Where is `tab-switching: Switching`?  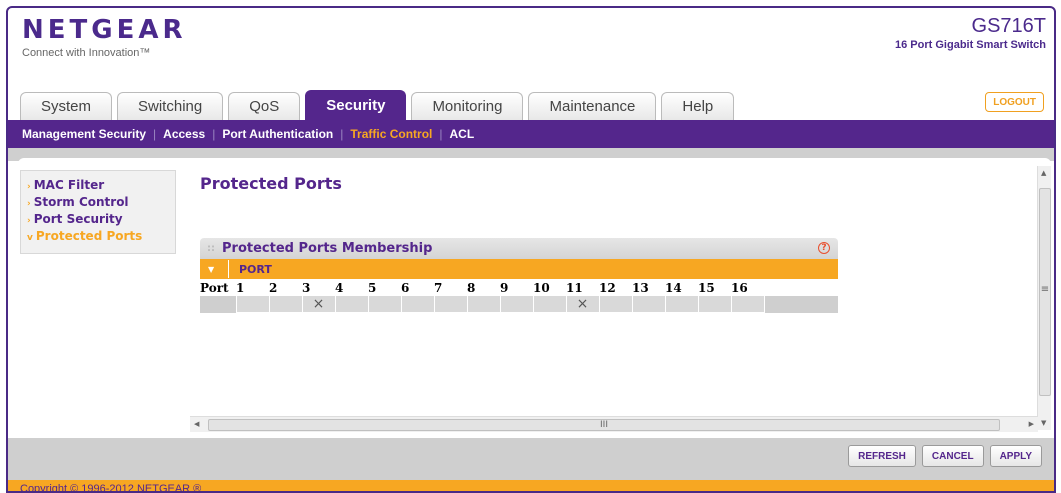 tab-switching: Switching is located at coordinates (170, 106).